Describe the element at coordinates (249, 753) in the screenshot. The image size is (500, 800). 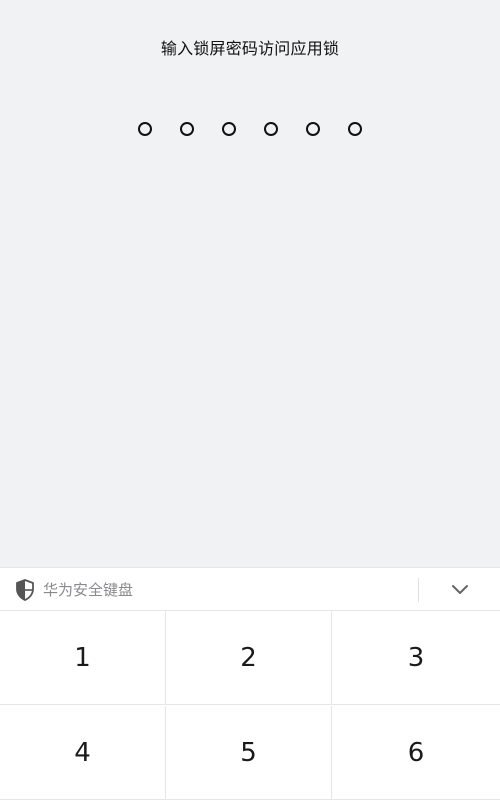
I see `key-5: 5` at that location.